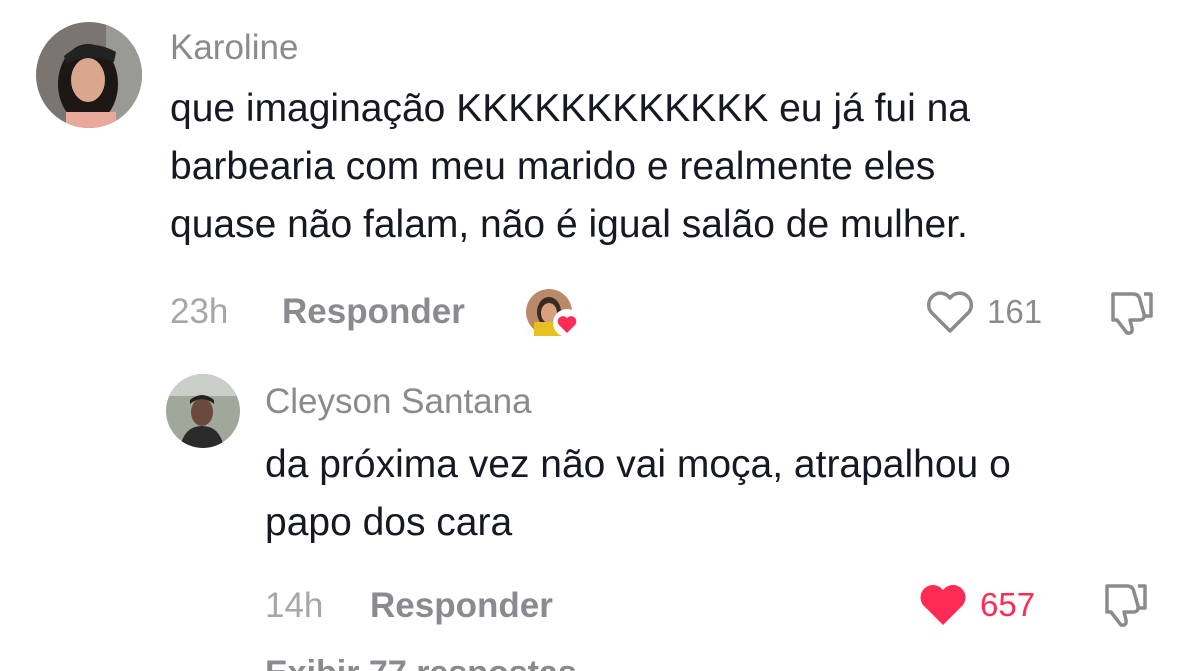  Describe the element at coordinates (983, 312) in the screenshot. I see `like-button: 161` at that location.